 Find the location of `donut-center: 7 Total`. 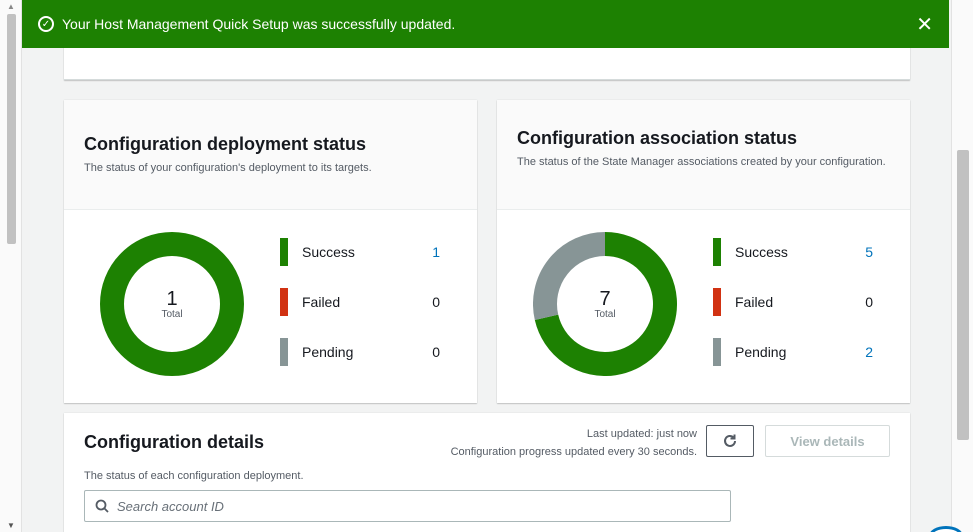

donut-center: 7 Total is located at coordinates (605, 304).